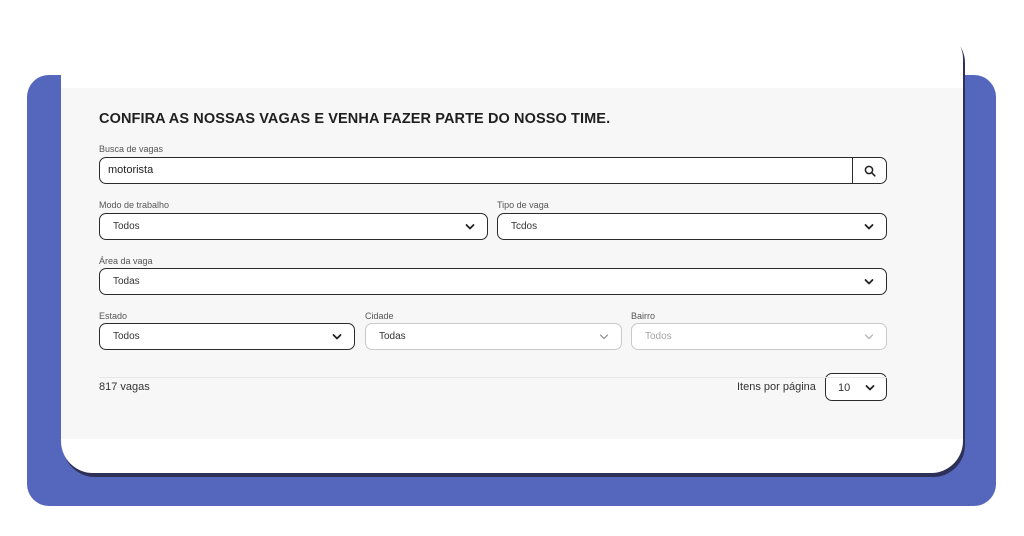 The width and height of the screenshot is (1024, 536). What do you see at coordinates (113, 316) in the screenshot?
I see `estado-label: Estado` at bounding box center [113, 316].